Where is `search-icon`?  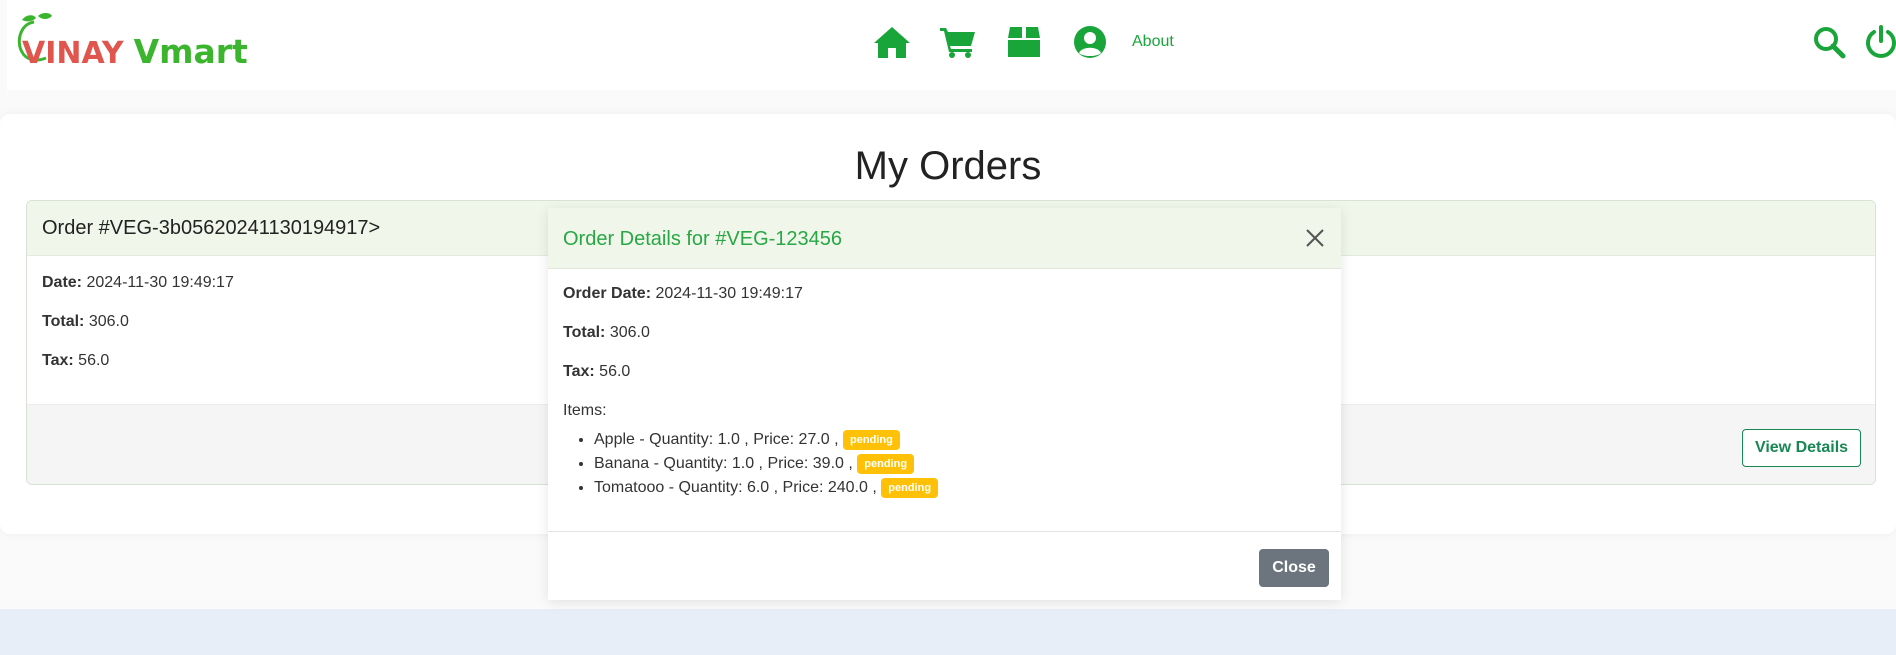 search-icon is located at coordinates (1829, 42).